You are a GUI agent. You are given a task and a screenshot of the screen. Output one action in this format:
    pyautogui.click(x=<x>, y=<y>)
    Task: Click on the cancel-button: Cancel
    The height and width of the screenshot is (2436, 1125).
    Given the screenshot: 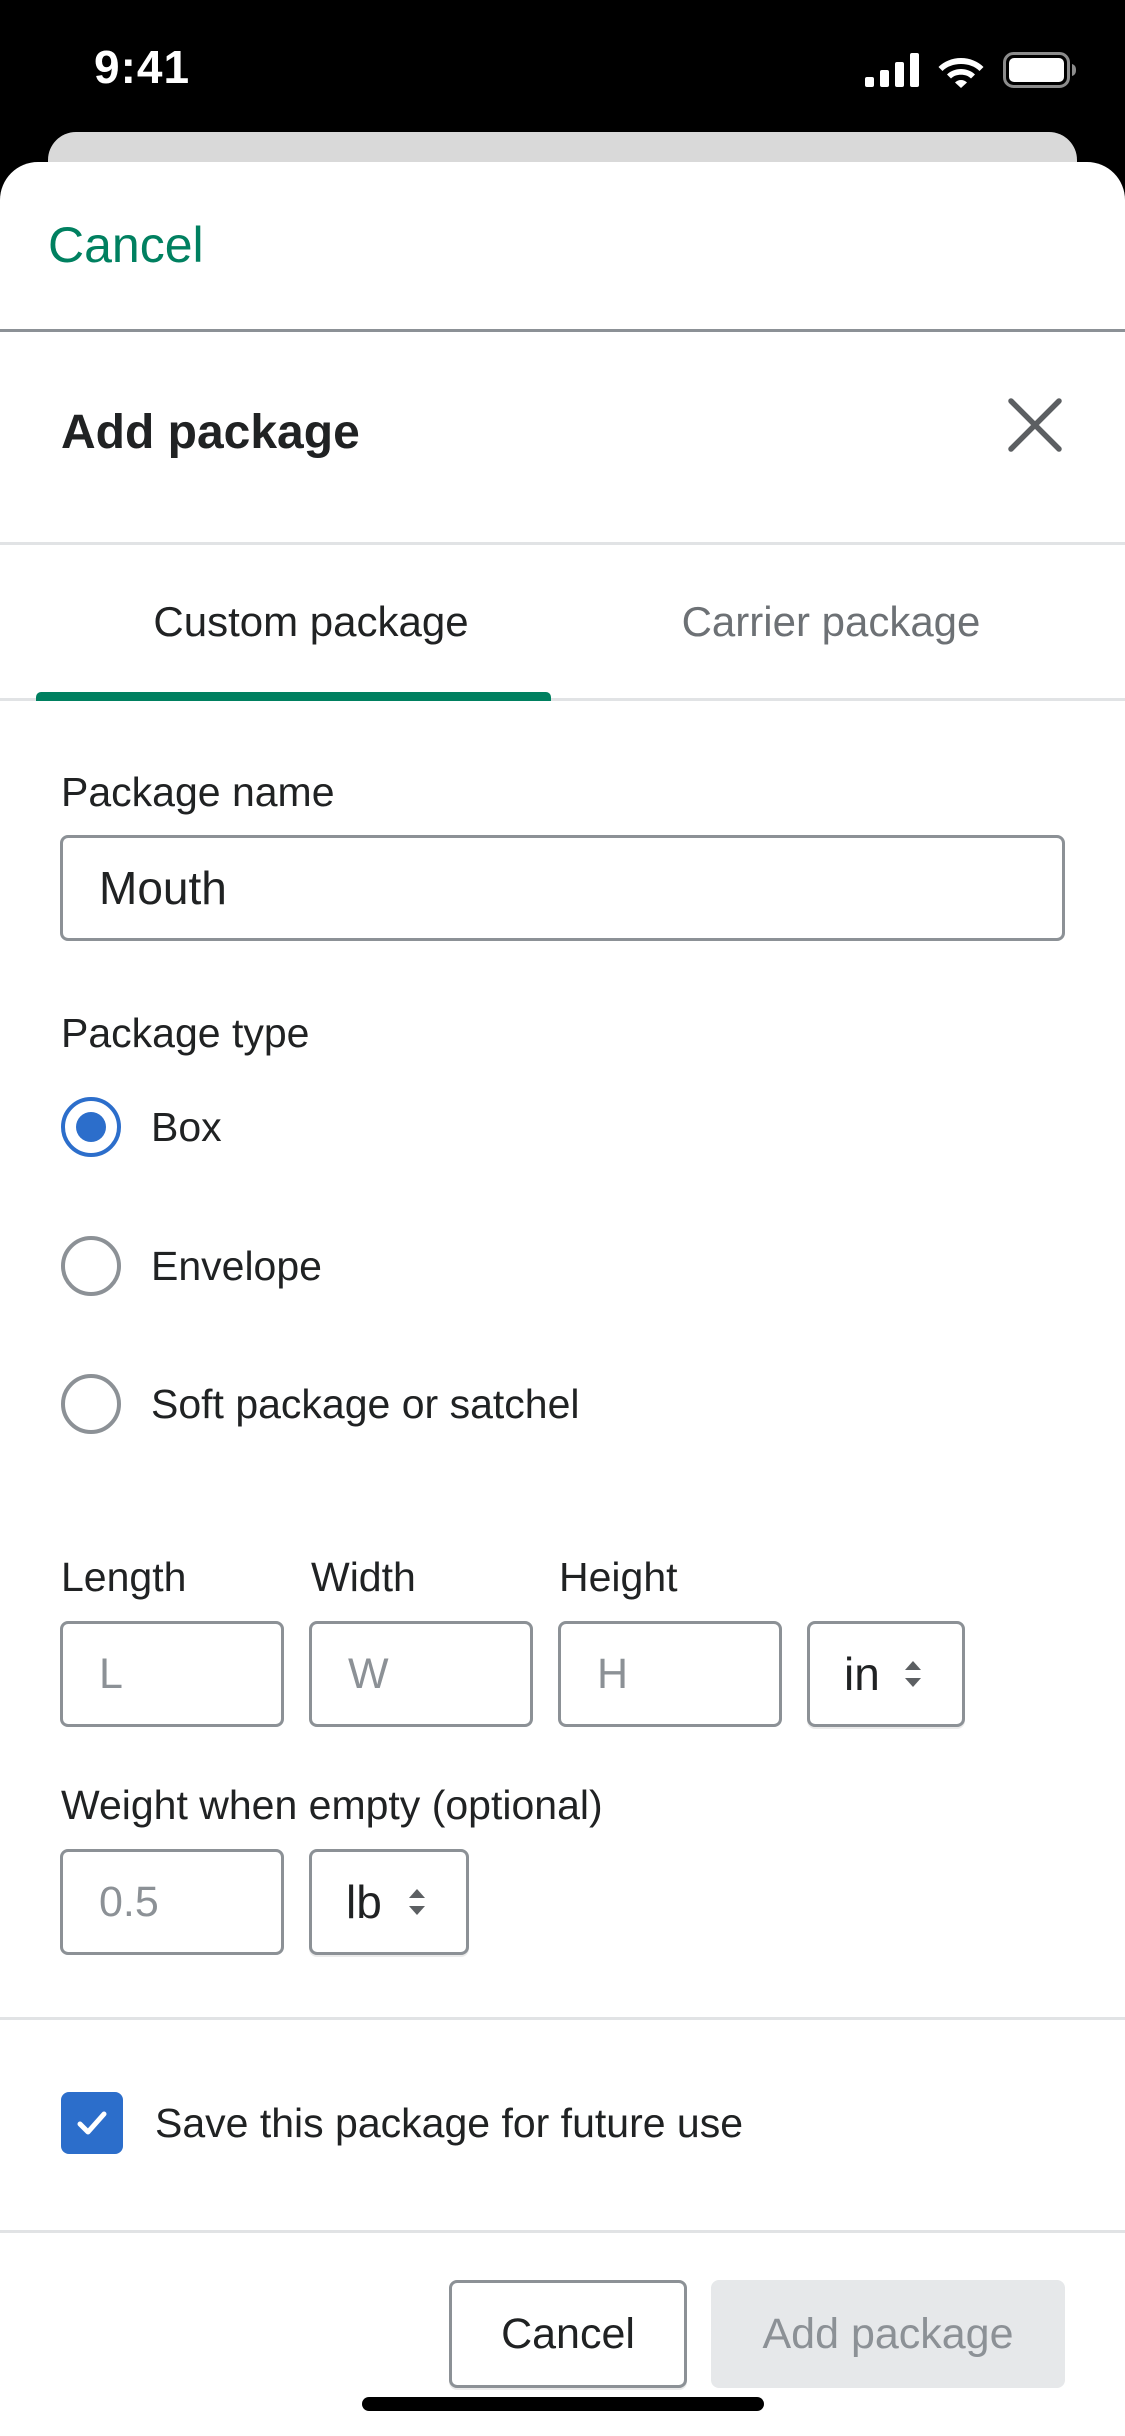 What is the action you would take?
    pyautogui.click(x=568, y=2334)
    